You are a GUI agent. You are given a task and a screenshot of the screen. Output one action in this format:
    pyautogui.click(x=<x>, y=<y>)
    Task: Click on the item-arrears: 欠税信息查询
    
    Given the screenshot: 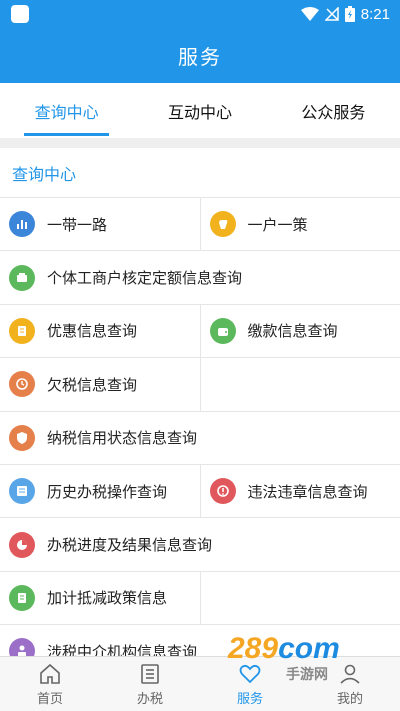 What is the action you would take?
    pyautogui.click(x=100, y=384)
    